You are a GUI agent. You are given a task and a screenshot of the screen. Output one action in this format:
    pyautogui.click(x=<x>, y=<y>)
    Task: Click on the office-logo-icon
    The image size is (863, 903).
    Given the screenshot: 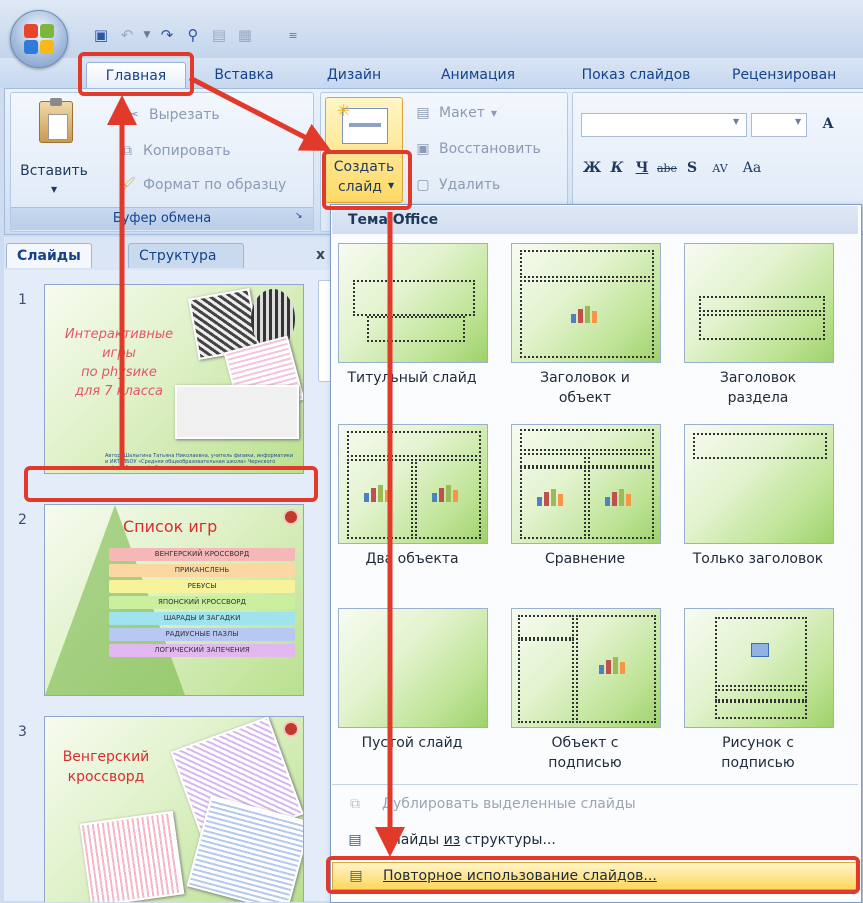 What is the action you would take?
    pyautogui.click(x=39, y=39)
    